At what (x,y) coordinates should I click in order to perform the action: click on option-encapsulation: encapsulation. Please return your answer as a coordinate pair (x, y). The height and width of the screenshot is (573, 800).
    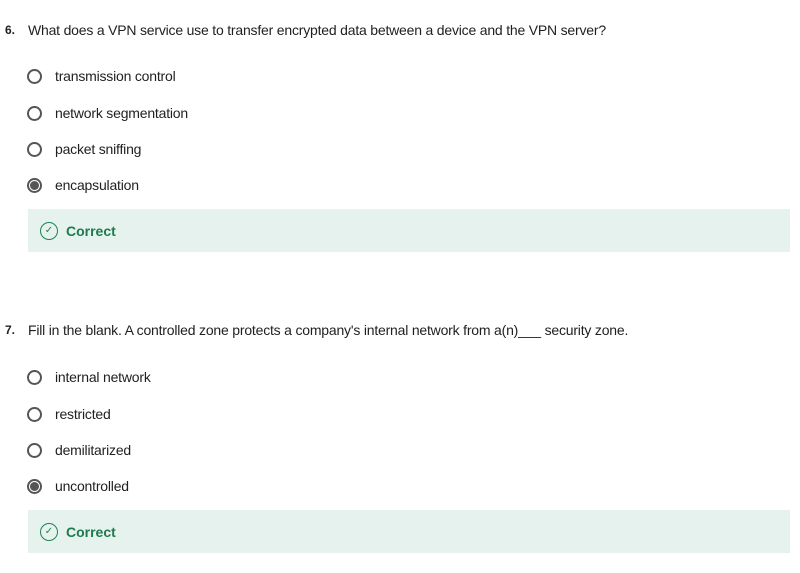
    Looking at the image, I should click on (83, 185).